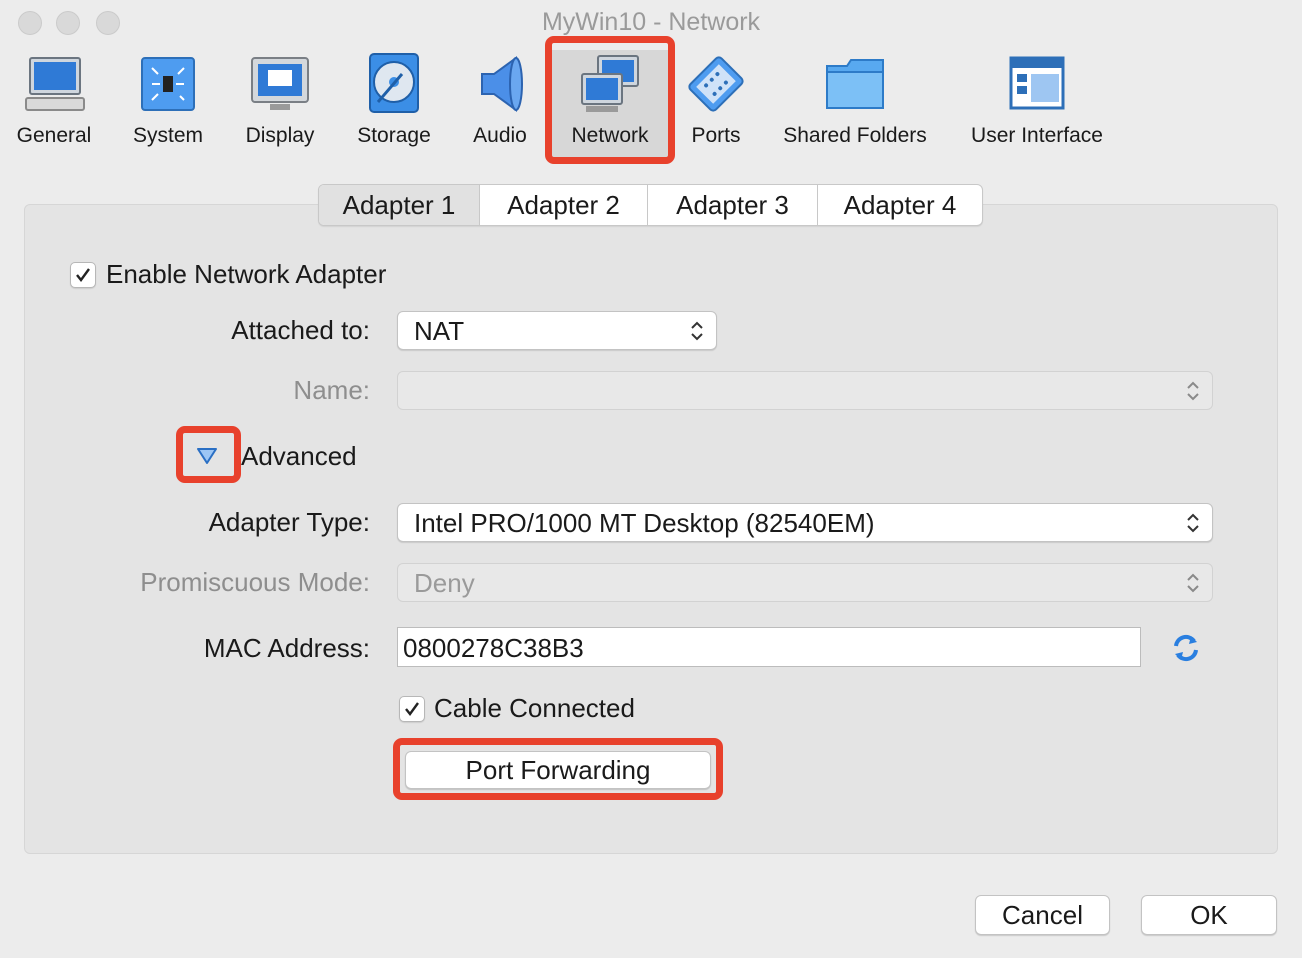 This screenshot has width=1302, height=958. Describe the element at coordinates (716, 135) in the screenshot. I see `toolbar-label-ports: Ports` at that location.